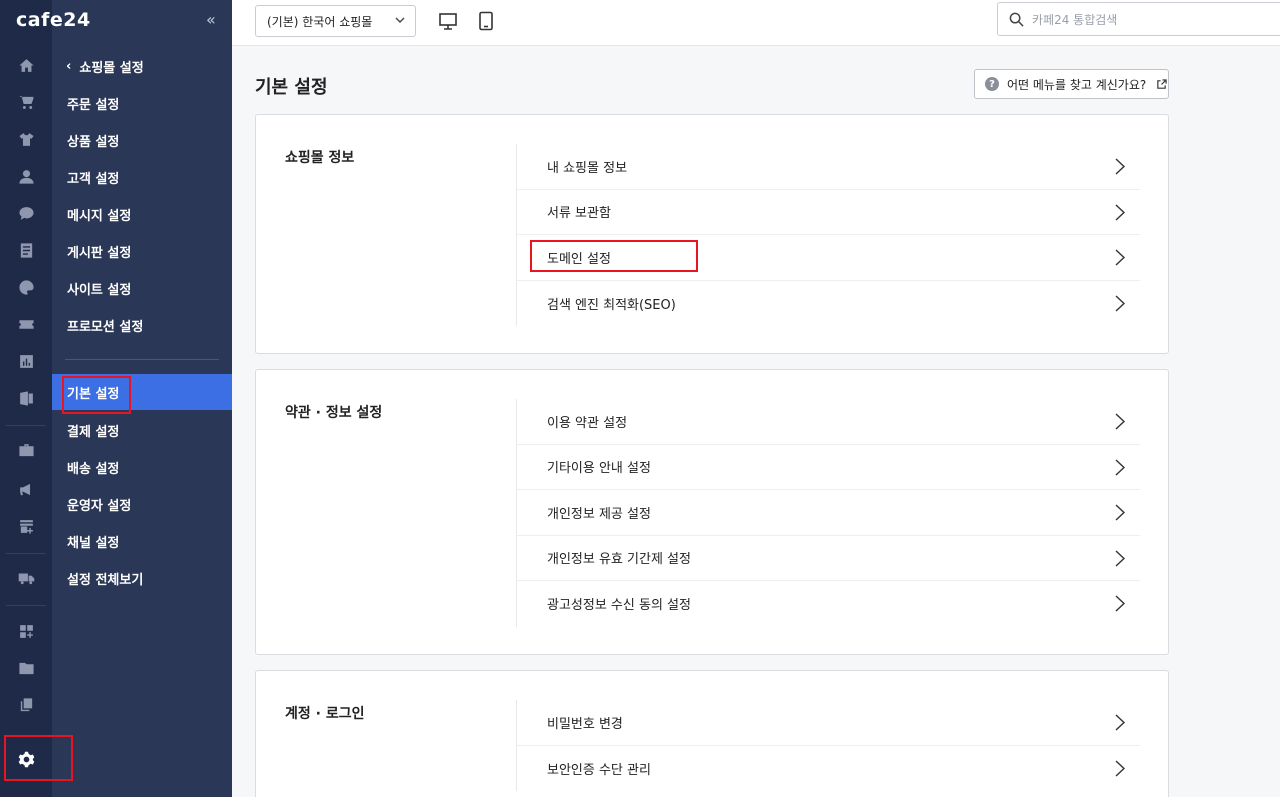  Describe the element at coordinates (319, 157) in the screenshot. I see `section-title: 쇼핑몰 정보` at that location.